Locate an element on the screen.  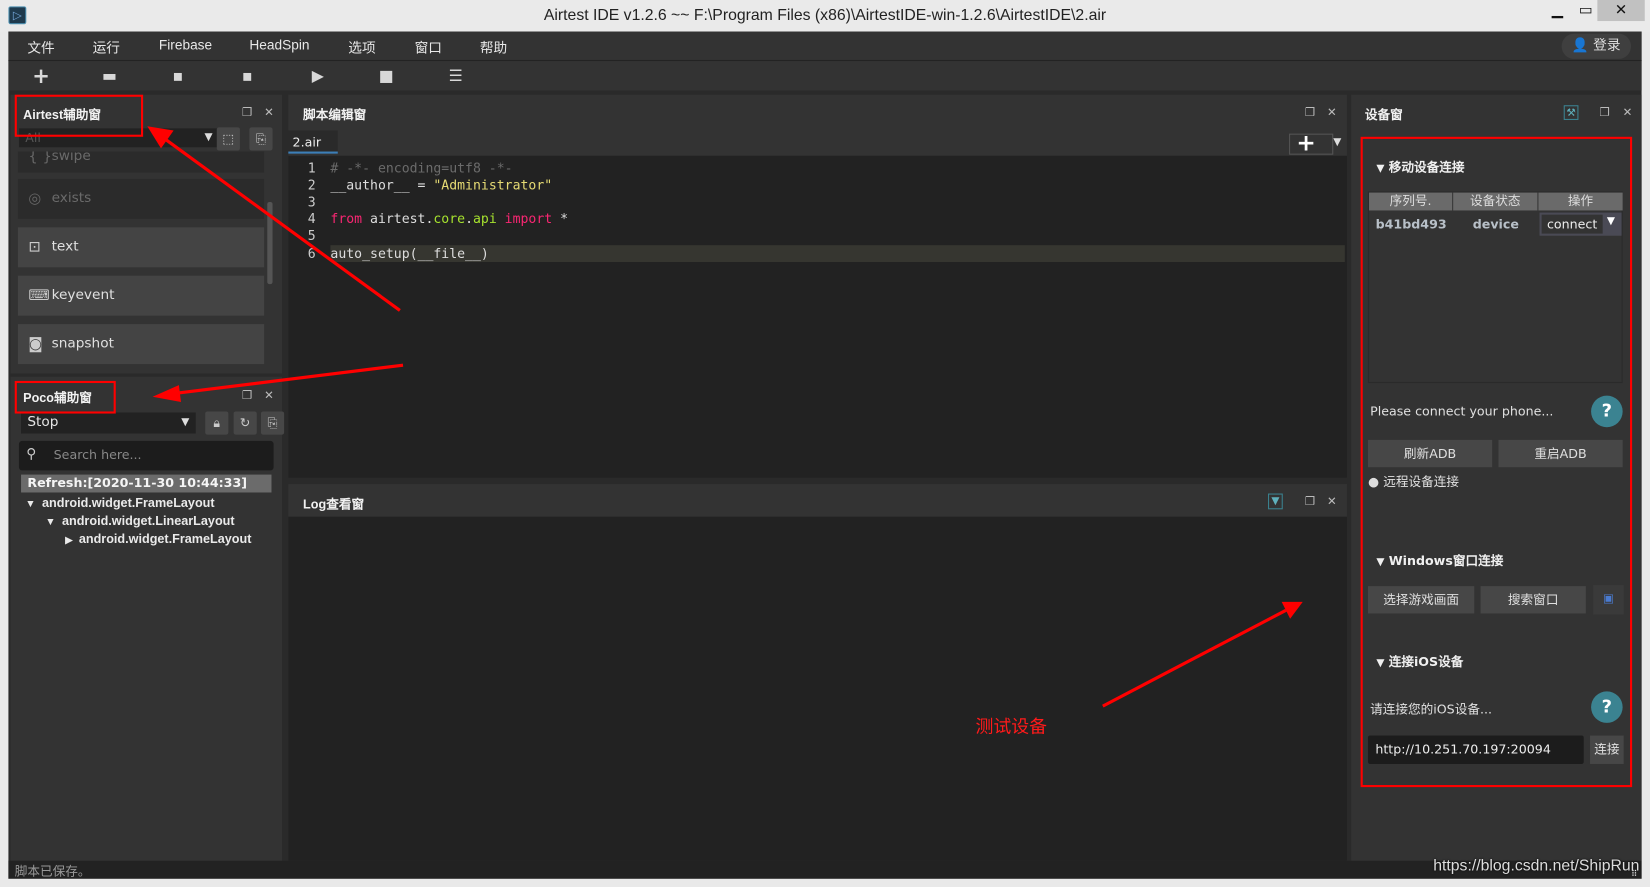
poco-record-button: ⎘ is located at coordinates (272, 423).